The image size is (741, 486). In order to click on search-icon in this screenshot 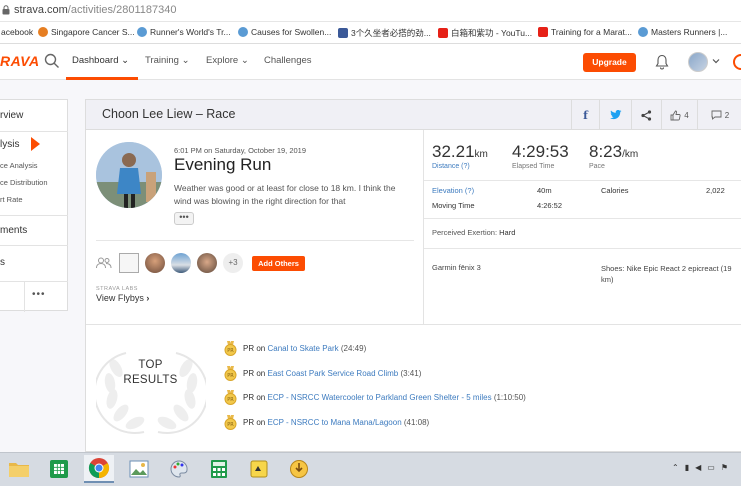, I will do `click(52, 61)`.